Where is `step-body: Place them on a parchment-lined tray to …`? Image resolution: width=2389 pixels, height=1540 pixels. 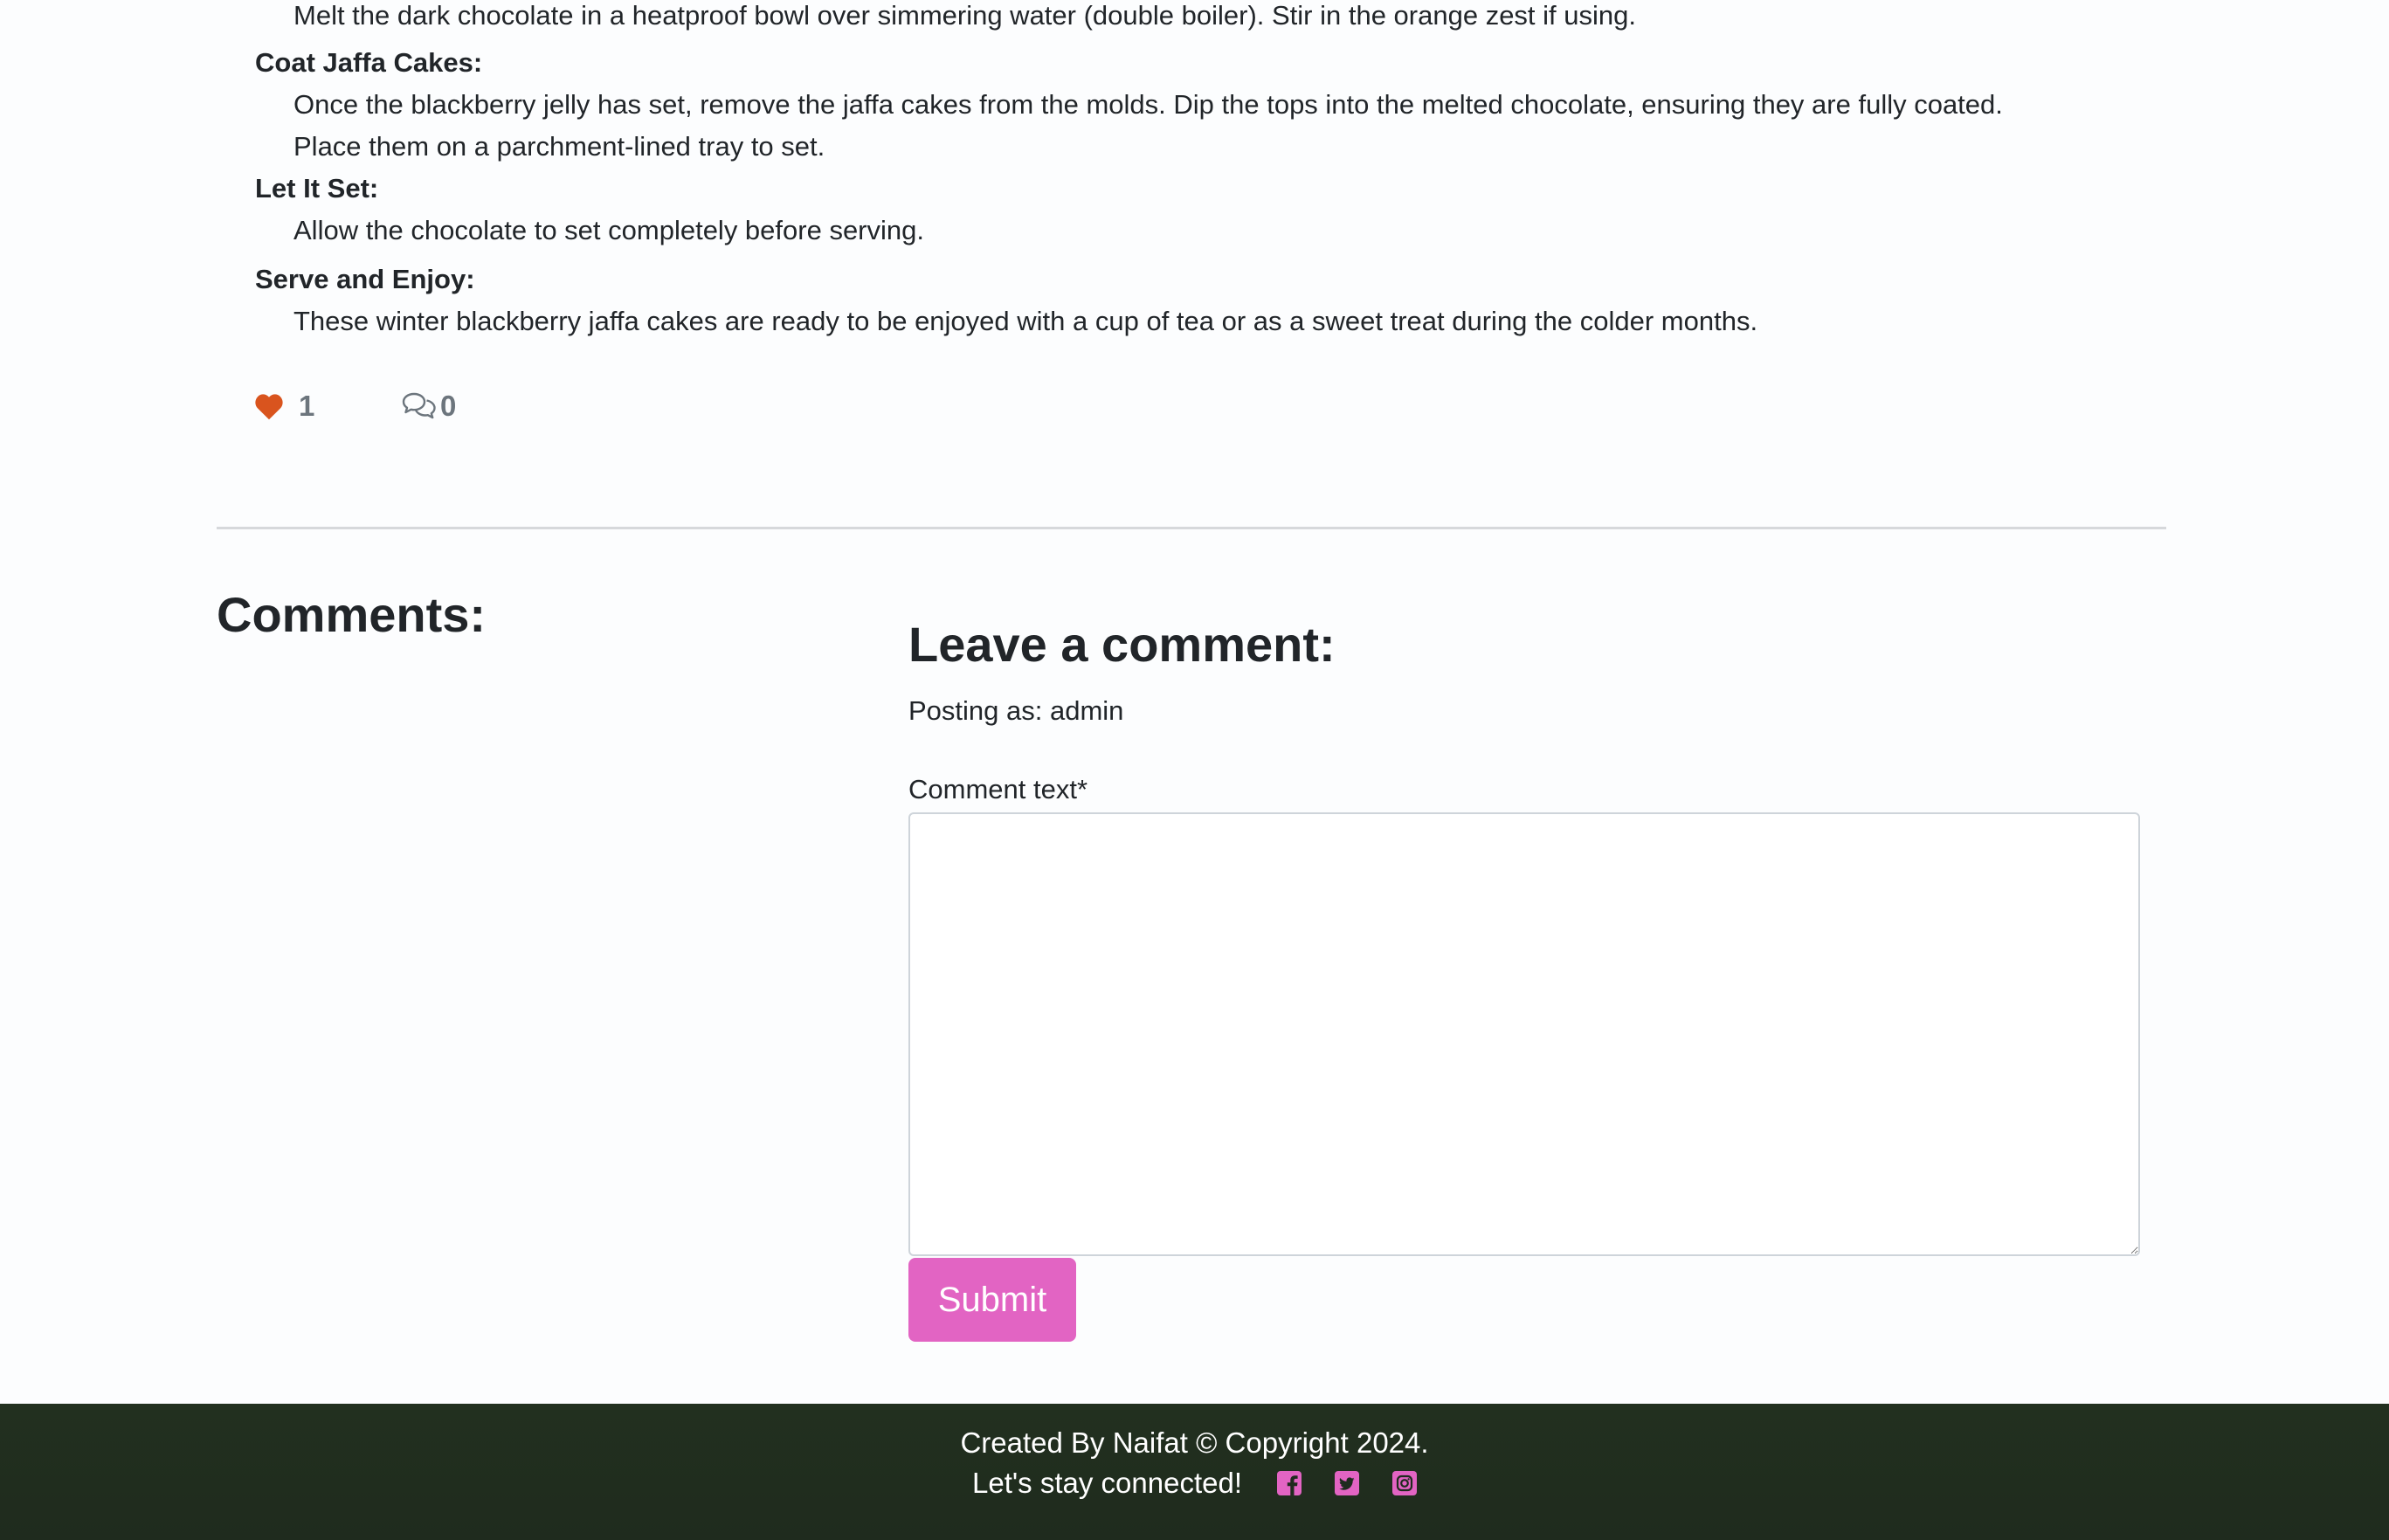 step-body: Place them on a parchment-lined tray to … is located at coordinates (559, 146).